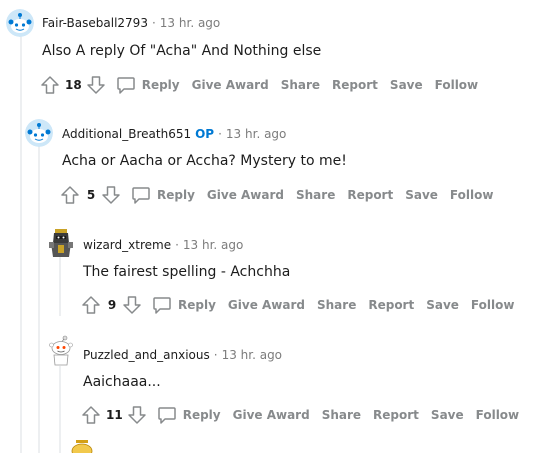 Image resolution: width=557 pixels, height=453 pixels. I want to click on username: Additional_Breath651, so click(126, 134).